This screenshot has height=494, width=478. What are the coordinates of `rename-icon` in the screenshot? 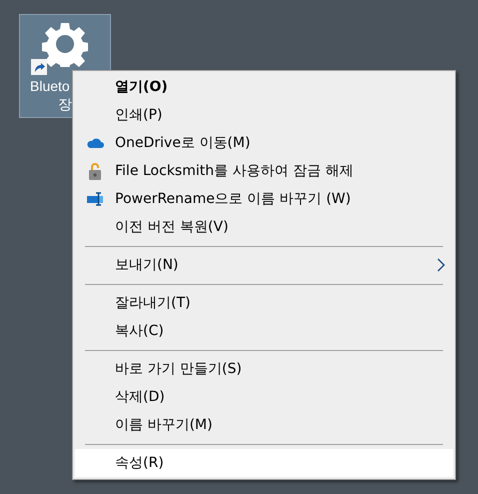 It's located at (95, 199).